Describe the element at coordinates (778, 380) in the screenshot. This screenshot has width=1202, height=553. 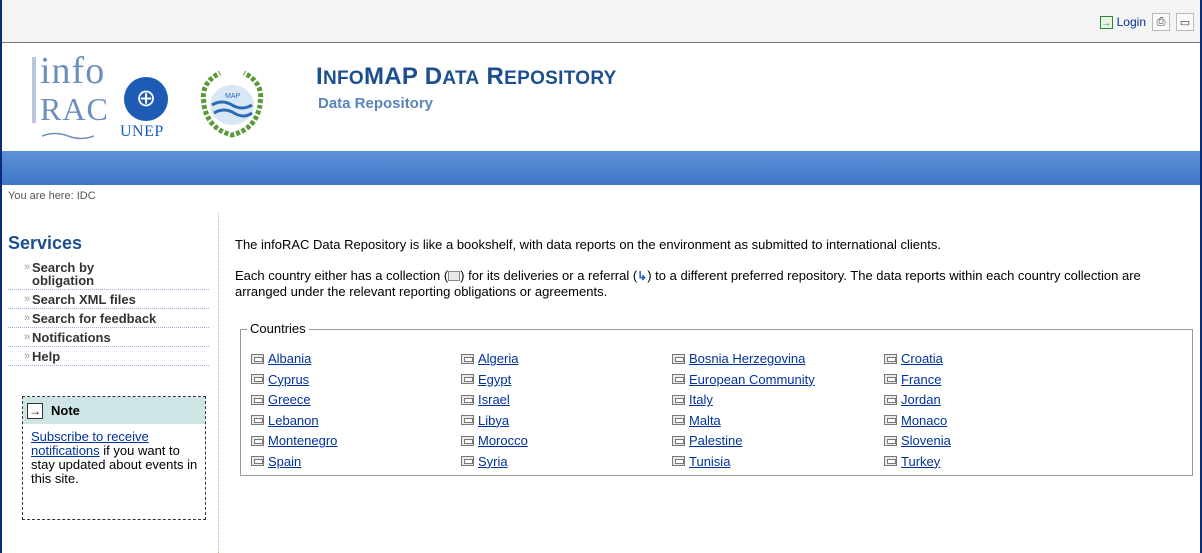
I see `country-link: European Community` at that location.